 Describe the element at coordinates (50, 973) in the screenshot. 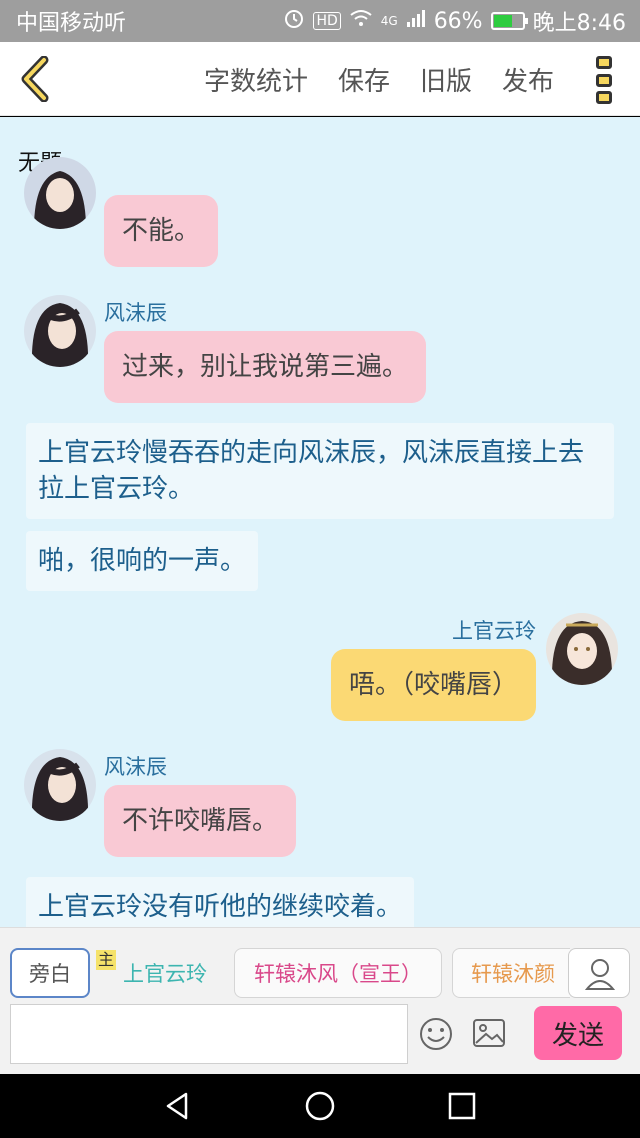

I see `role-chip-narrator: 旁白` at that location.